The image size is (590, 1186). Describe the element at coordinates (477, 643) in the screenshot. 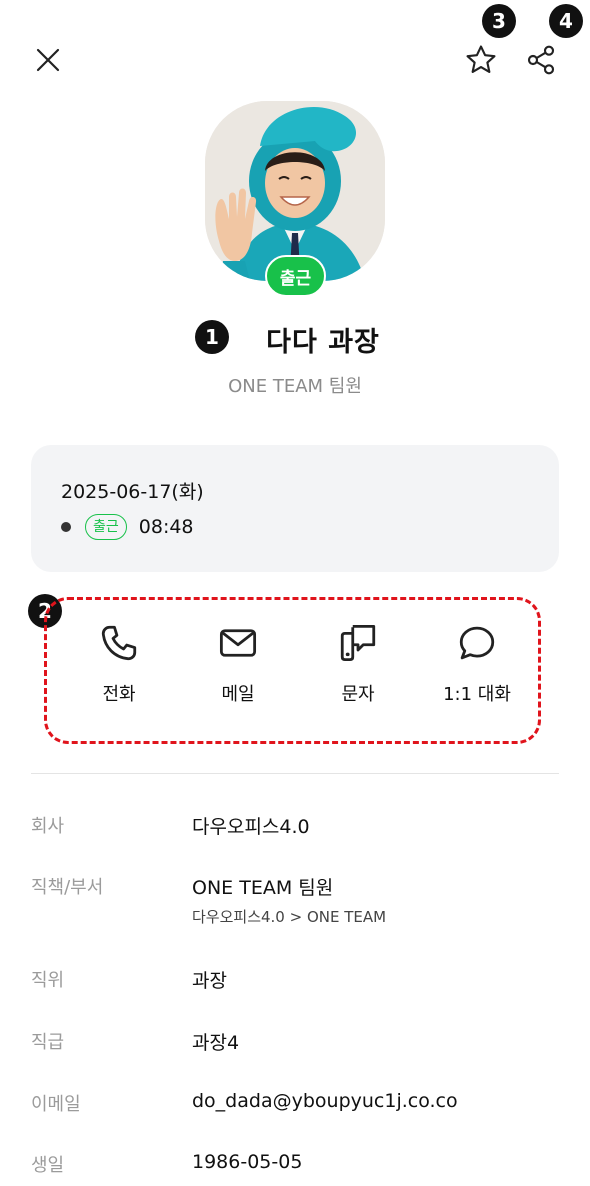

I see `chat-bubble-icon` at that location.